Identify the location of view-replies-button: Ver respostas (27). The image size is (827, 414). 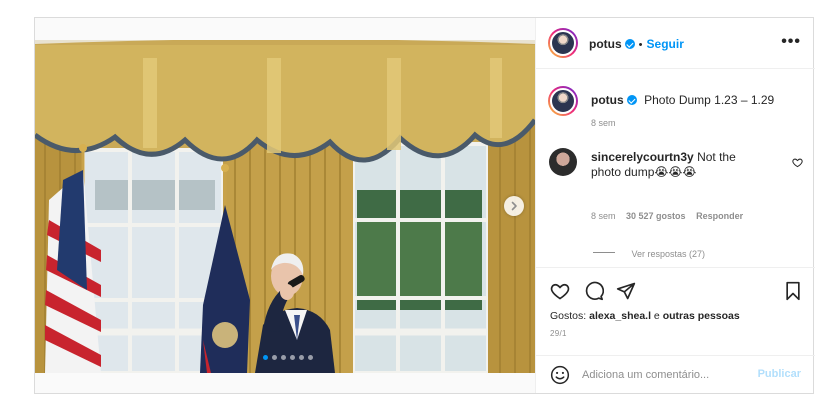
(649, 253).